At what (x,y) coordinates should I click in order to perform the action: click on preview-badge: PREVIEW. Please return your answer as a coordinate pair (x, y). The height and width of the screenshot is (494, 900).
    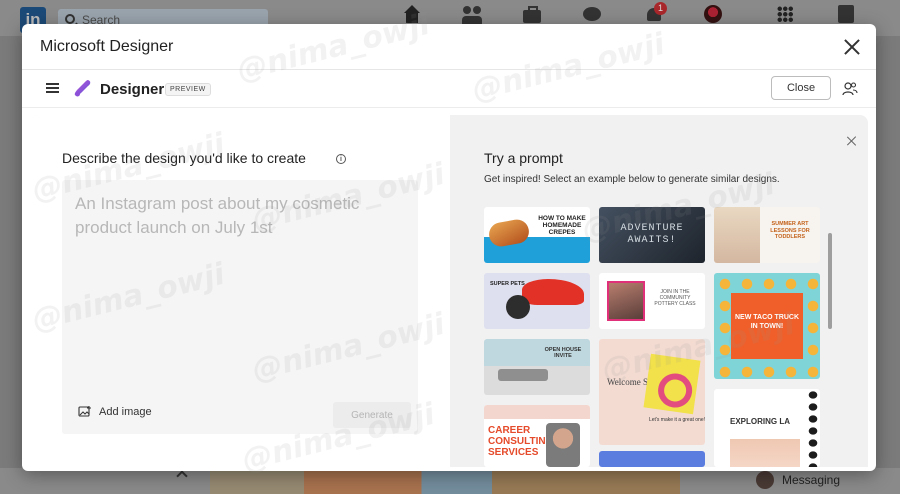
    Looking at the image, I should click on (188, 89).